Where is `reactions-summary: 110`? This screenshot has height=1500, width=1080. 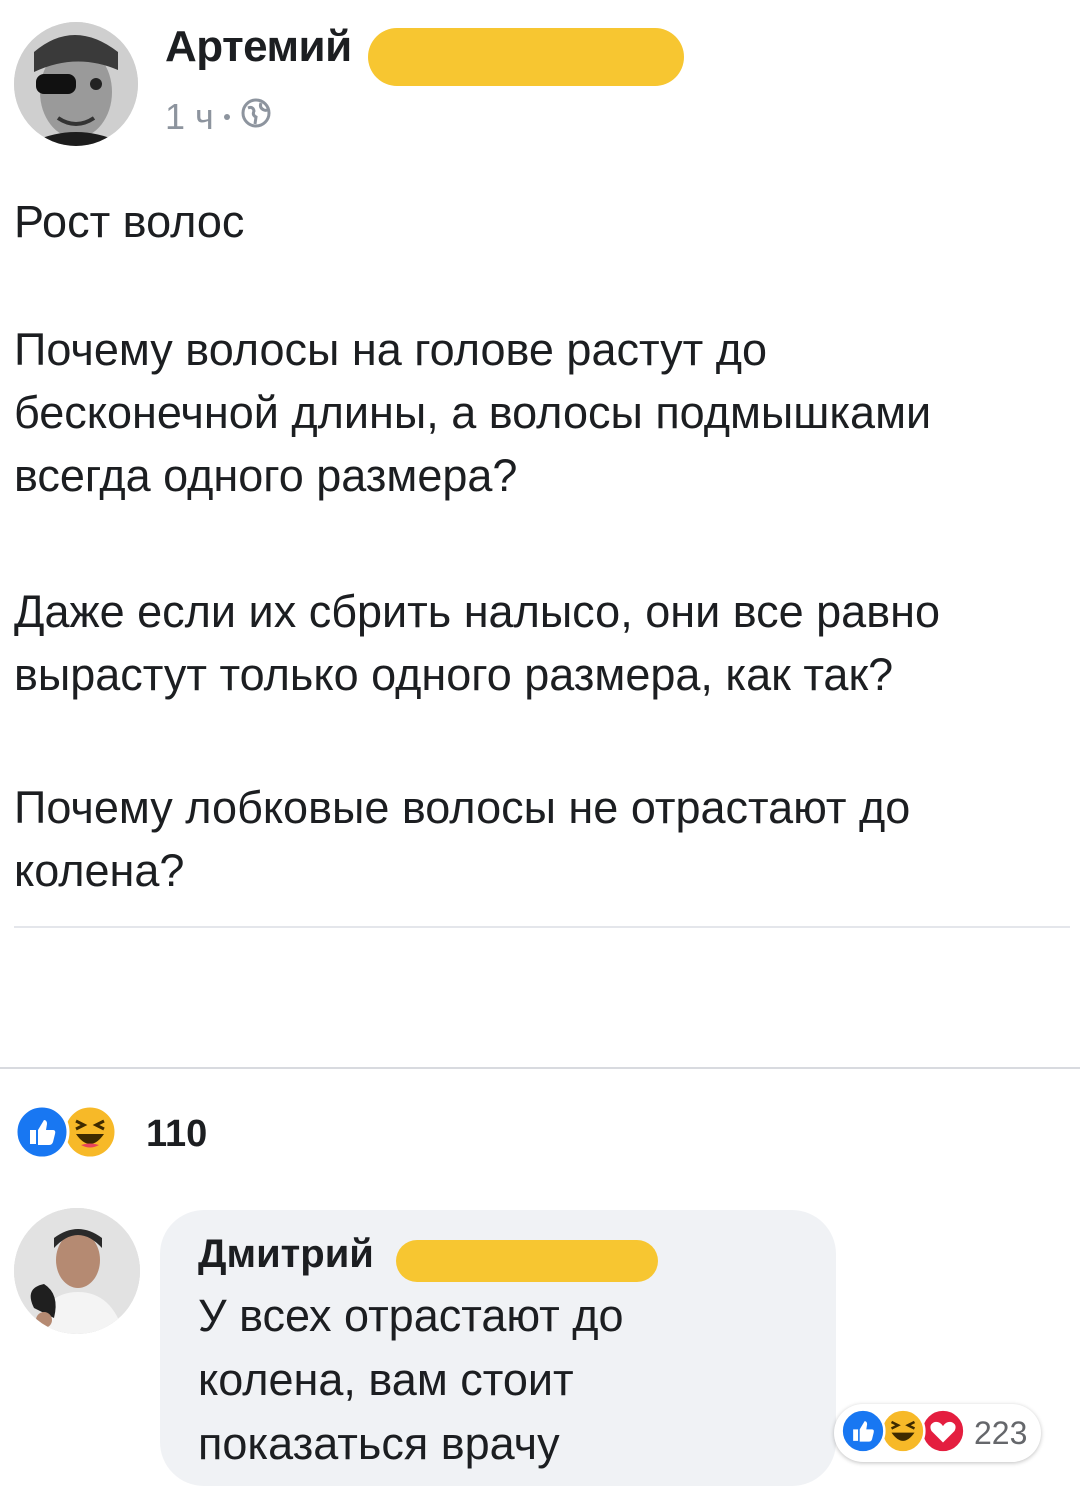 reactions-summary: 110 is located at coordinates (110, 1134).